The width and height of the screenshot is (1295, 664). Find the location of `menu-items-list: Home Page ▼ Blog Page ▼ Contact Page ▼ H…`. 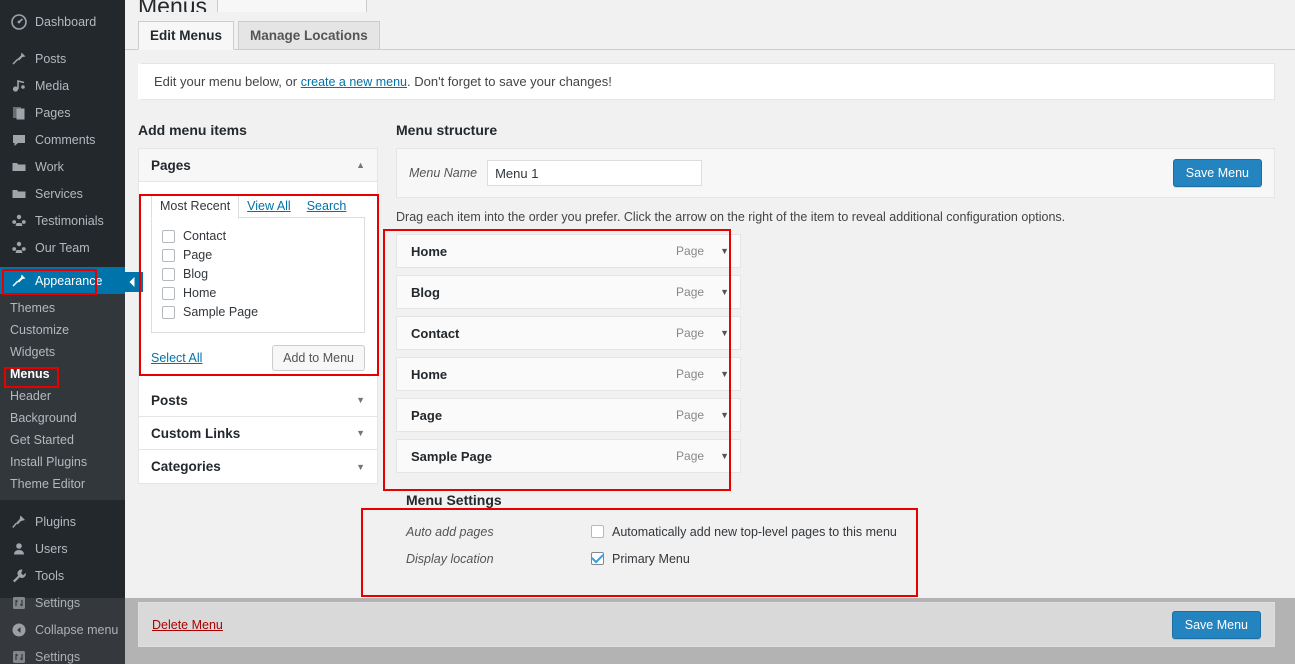

menu-items-list: Home Page ▼ Blog Page ▼ Contact Page ▼ H… is located at coordinates (568, 353).